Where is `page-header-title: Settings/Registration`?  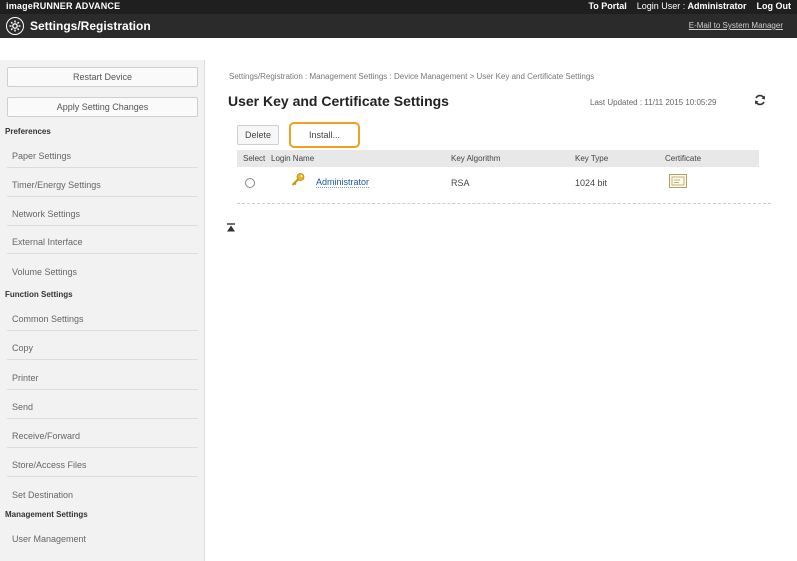
page-header-title: Settings/Registration is located at coordinates (90, 26).